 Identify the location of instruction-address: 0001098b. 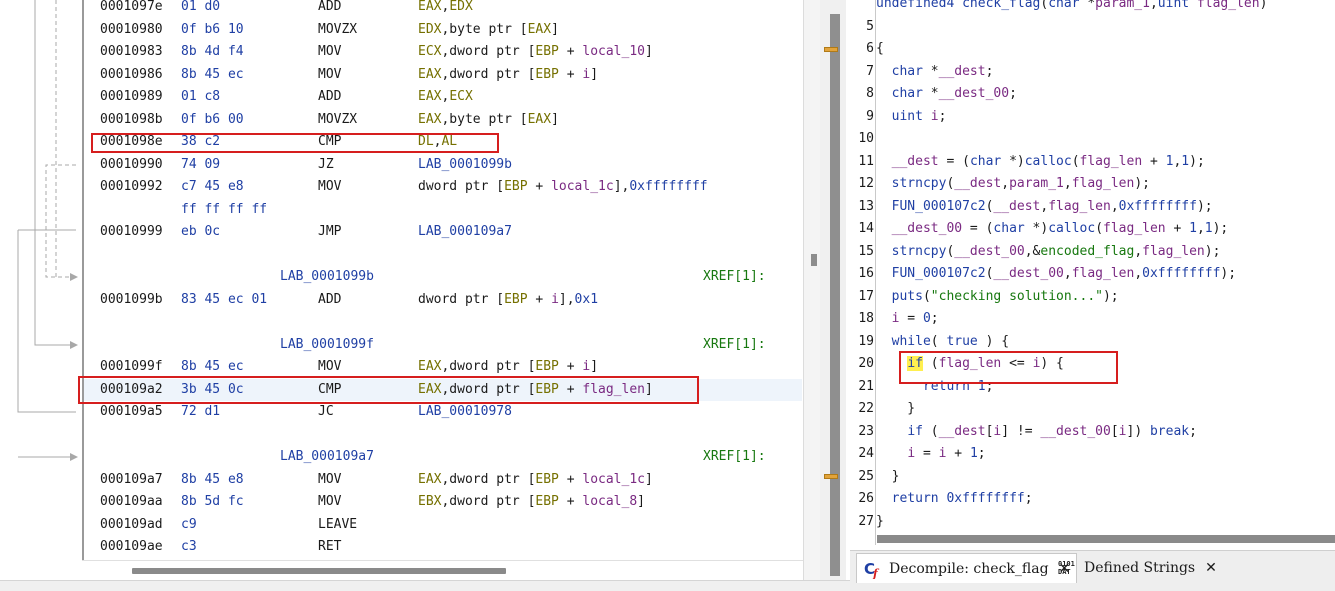
(131, 120).